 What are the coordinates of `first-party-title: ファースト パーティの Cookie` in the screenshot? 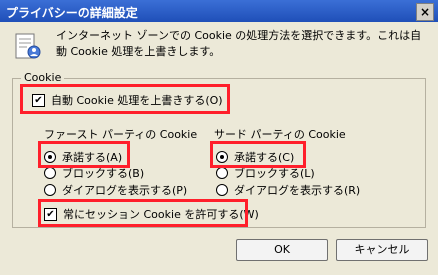 It's located at (121, 134).